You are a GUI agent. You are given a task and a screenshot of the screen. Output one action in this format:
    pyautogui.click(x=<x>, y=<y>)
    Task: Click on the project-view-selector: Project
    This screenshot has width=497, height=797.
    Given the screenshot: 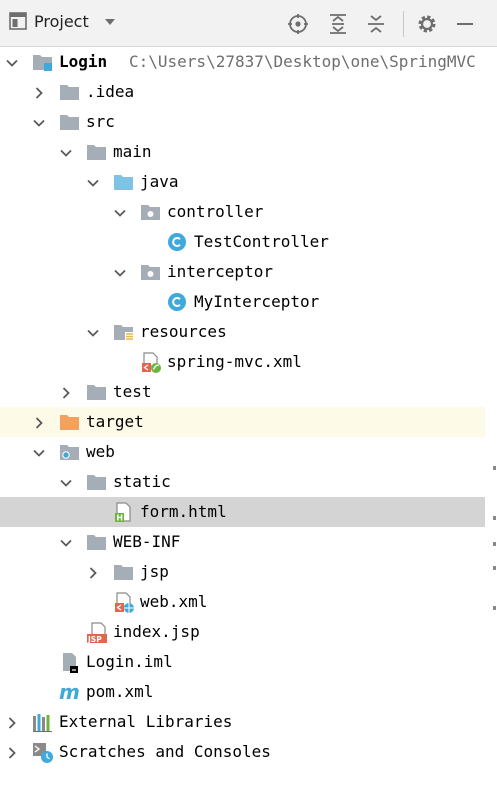 What is the action you would take?
    pyautogui.click(x=62, y=21)
    